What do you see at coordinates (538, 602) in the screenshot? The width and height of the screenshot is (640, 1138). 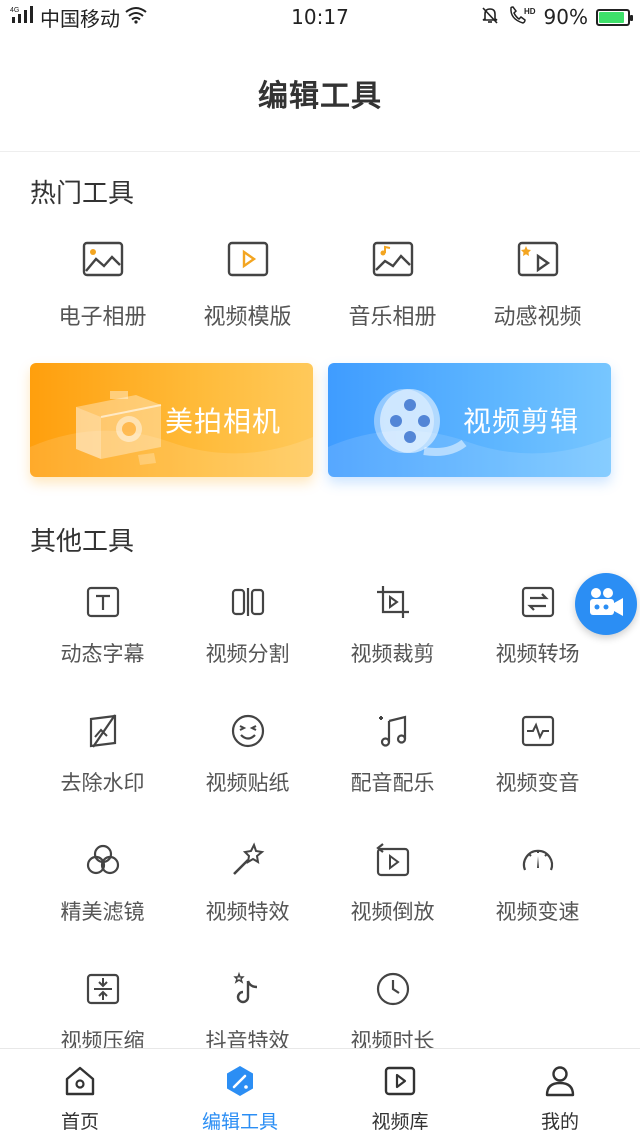 I see `transition-icon` at bounding box center [538, 602].